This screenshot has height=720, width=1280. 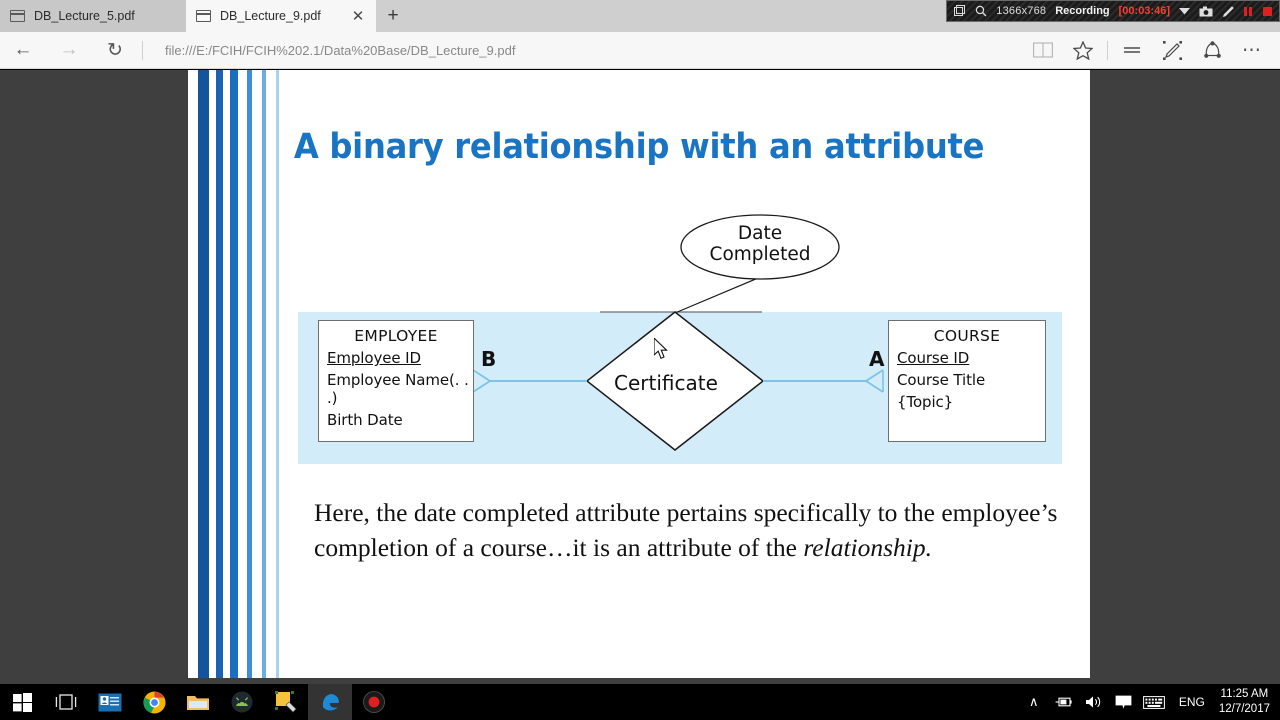 I want to click on edge-icon, so click(x=330, y=702).